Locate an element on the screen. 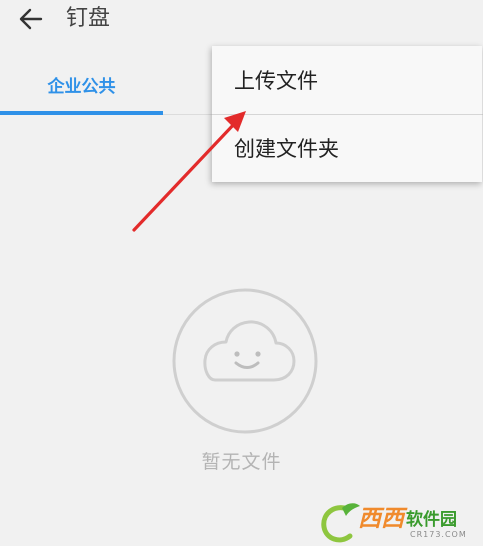  back-button is located at coordinates (31, 19).